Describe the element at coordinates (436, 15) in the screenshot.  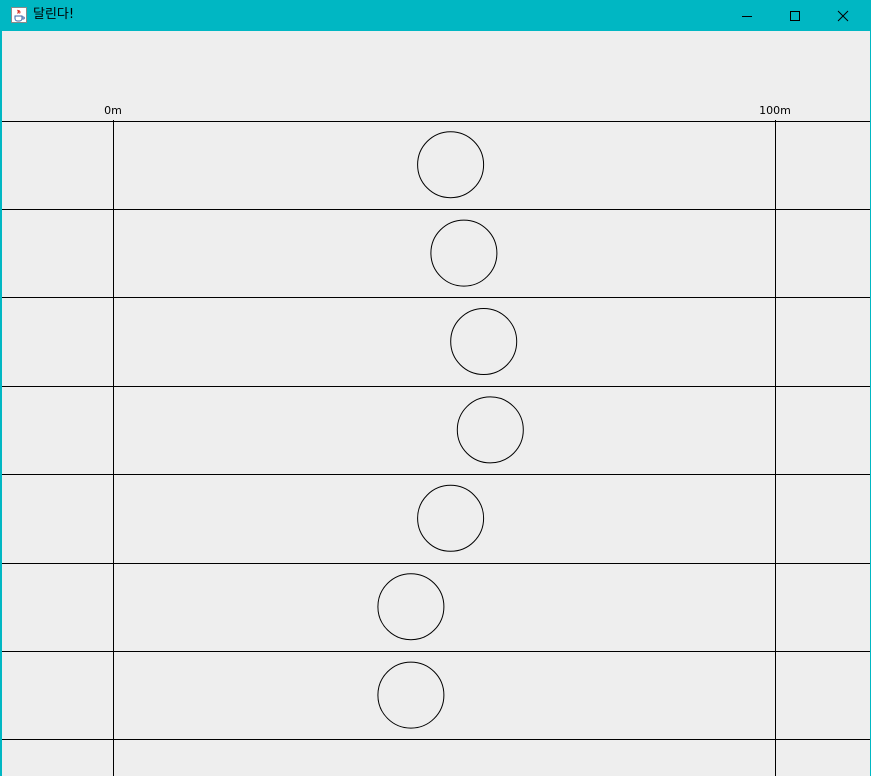
I see `title-bar: 달린다!` at that location.